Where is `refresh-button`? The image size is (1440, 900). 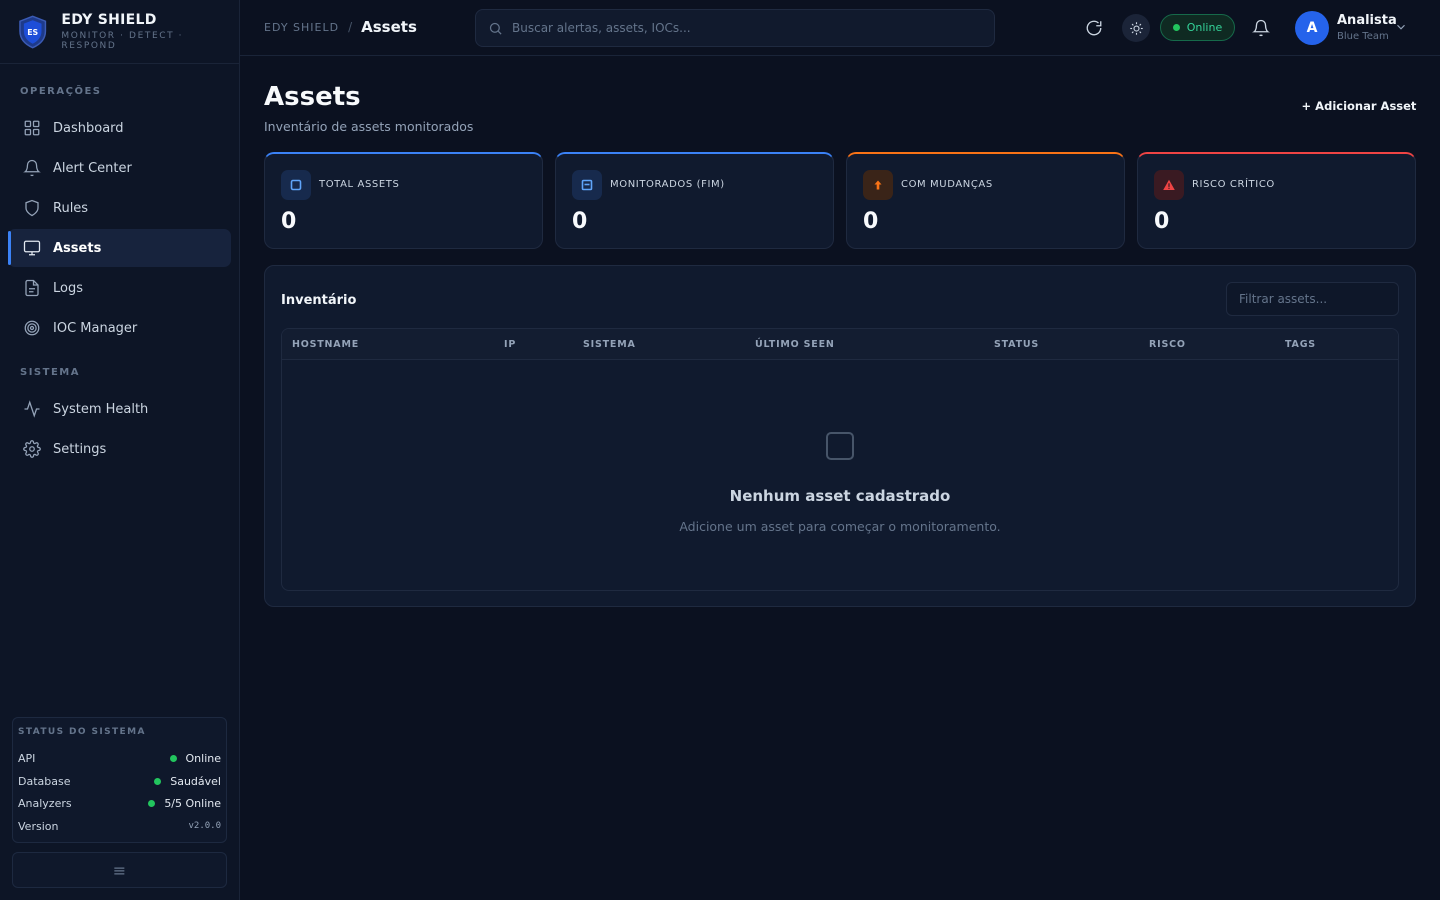
refresh-button is located at coordinates (1094, 28).